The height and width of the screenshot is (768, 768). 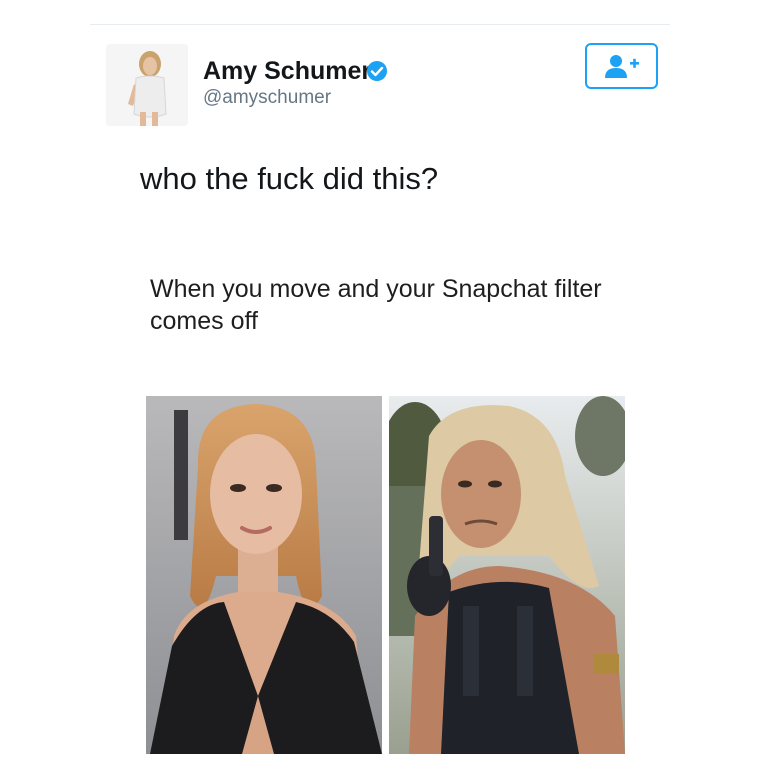 I want to click on right-photo, so click(x=507, y=575).